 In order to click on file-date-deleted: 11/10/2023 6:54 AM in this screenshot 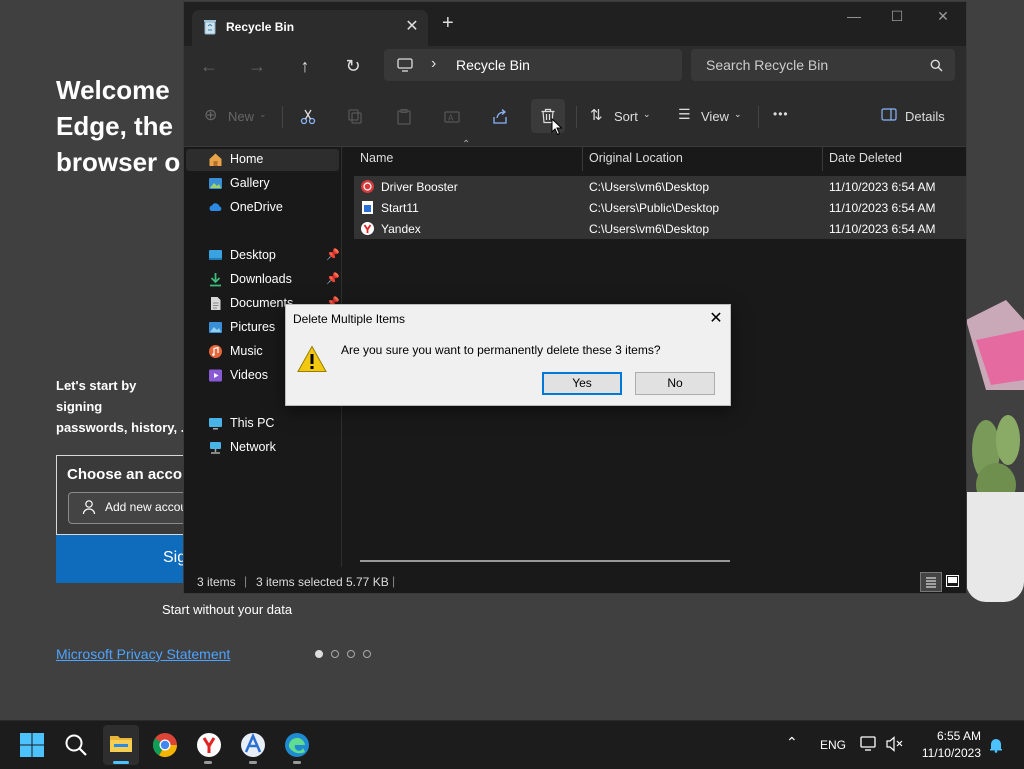, I will do `click(882, 229)`.